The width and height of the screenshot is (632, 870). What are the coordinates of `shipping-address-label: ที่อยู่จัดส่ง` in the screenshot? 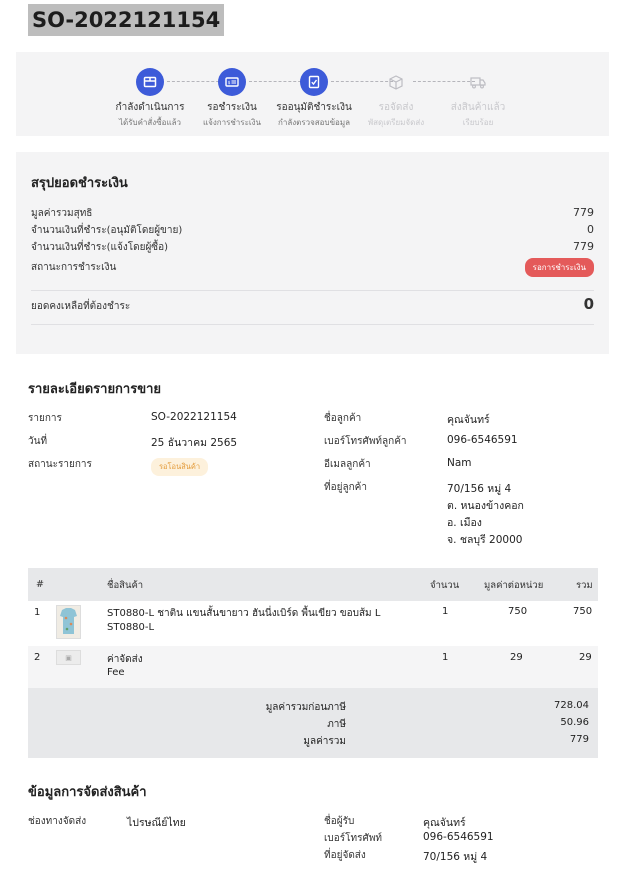 It's located at (345, 855).